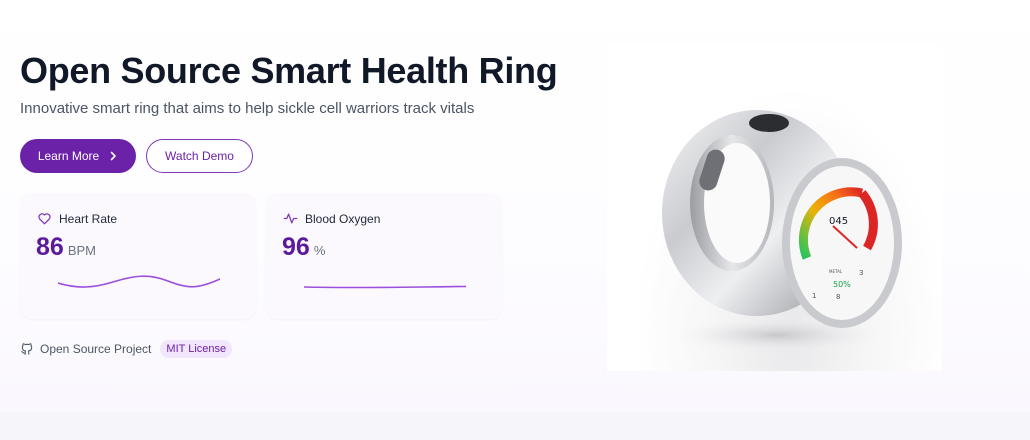 This screenshot has height=440, width=1030. Describe the element at coordinates (838, 297) in the screenshot. I see `ring-mid-digit: 8` at that location.